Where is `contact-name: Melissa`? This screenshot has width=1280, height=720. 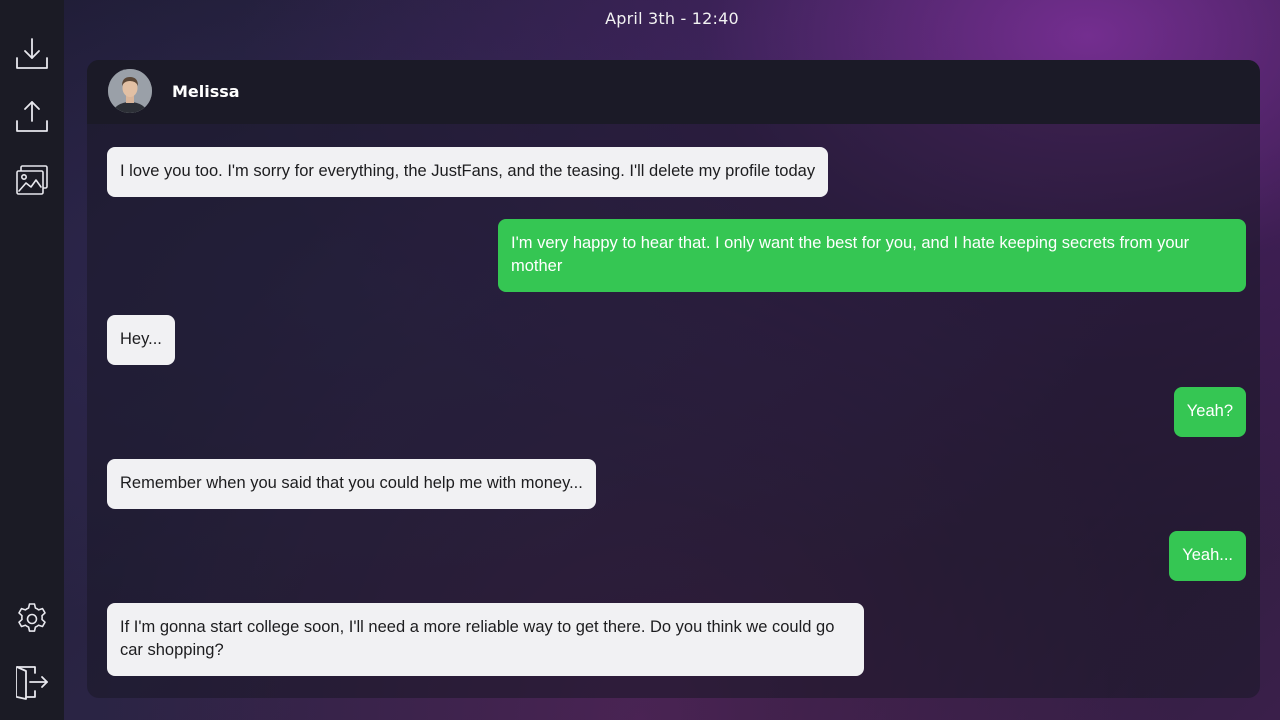
contact-name: Melissa is located at coordinates (206, 91).